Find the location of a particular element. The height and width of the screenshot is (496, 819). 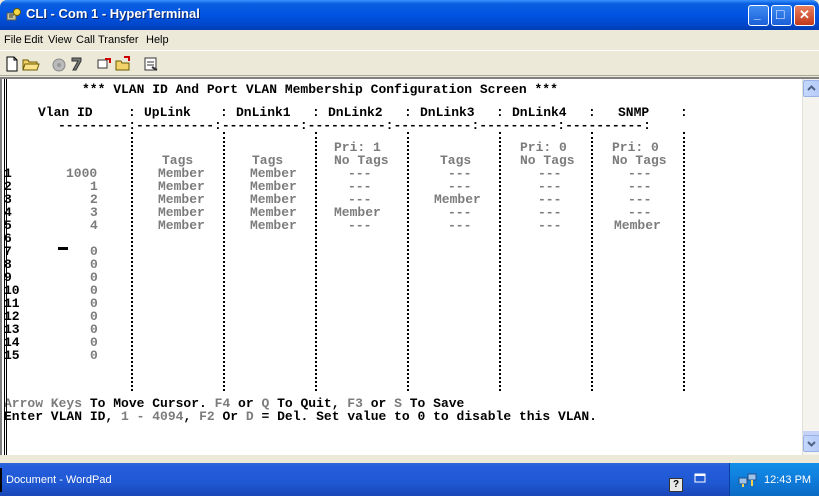

minimize-button: _ is located at coordinates (758, 15).